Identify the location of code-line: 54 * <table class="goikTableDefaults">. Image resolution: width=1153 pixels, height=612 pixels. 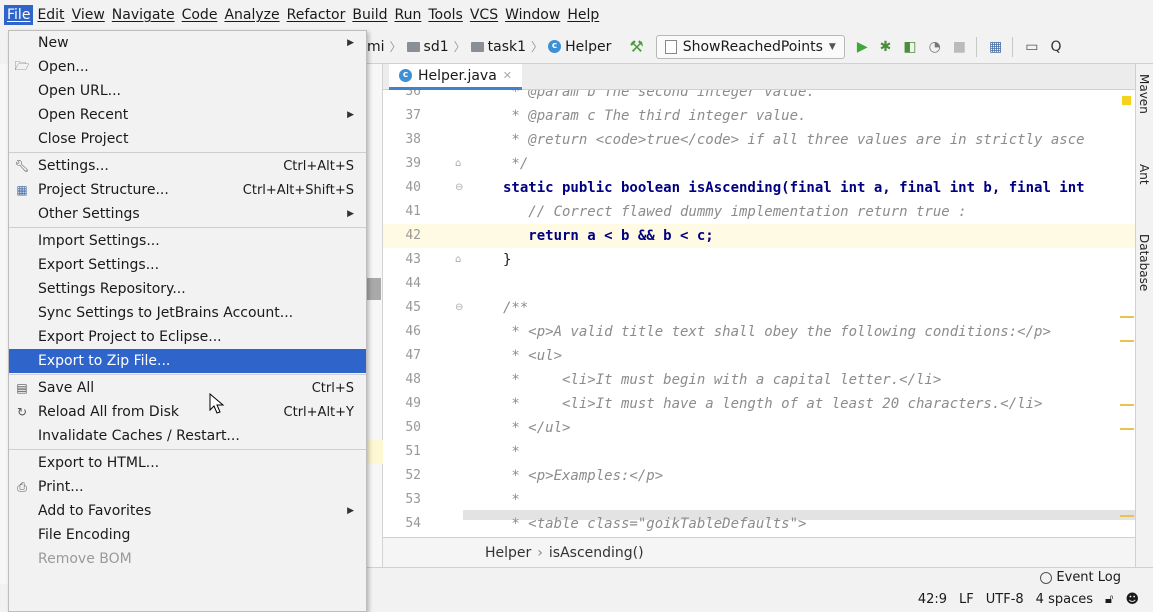
(759, 524).